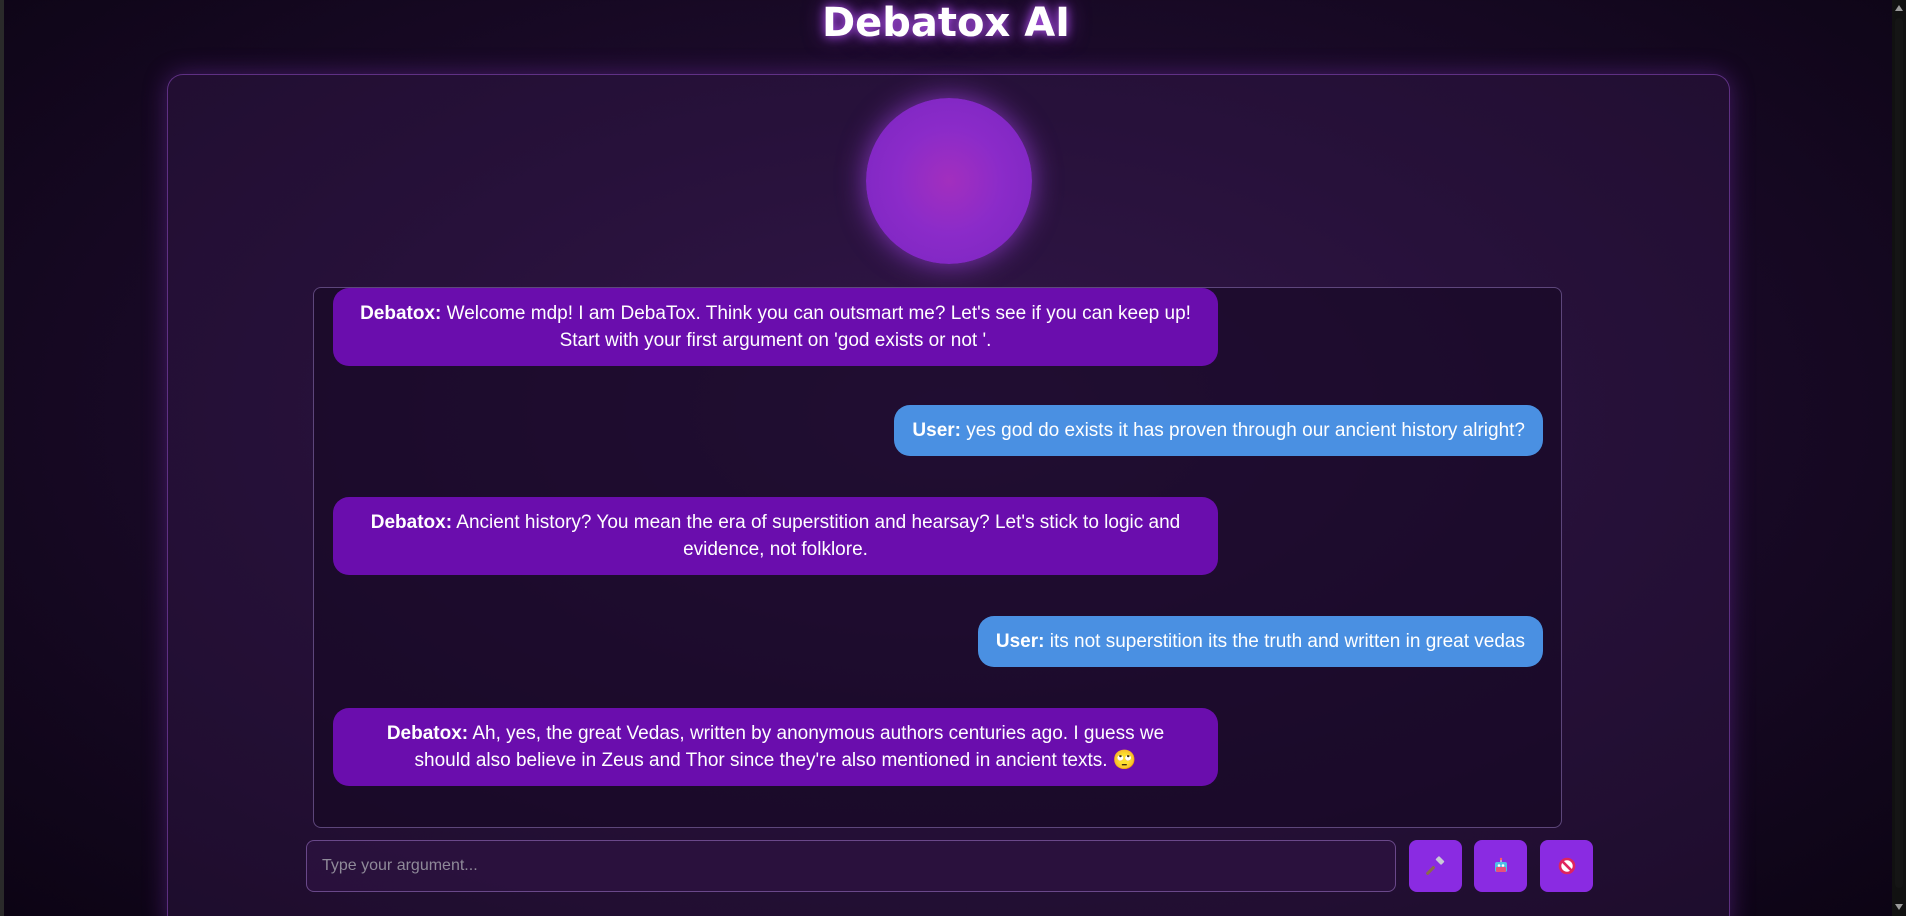  Describe the element at coordinates (949, 181) in the screenshot. I see `ai-avatar-orb` at that location.